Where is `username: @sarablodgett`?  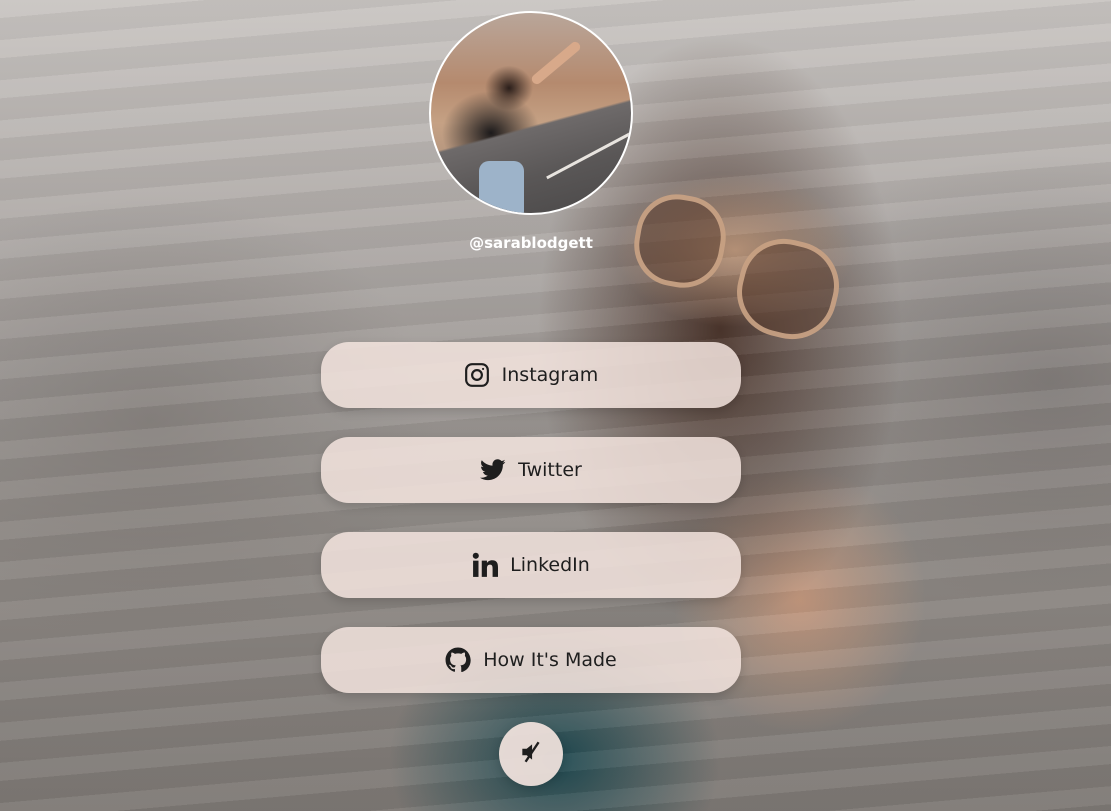 username: @sarablodgett is located at coordinates (531, 243).